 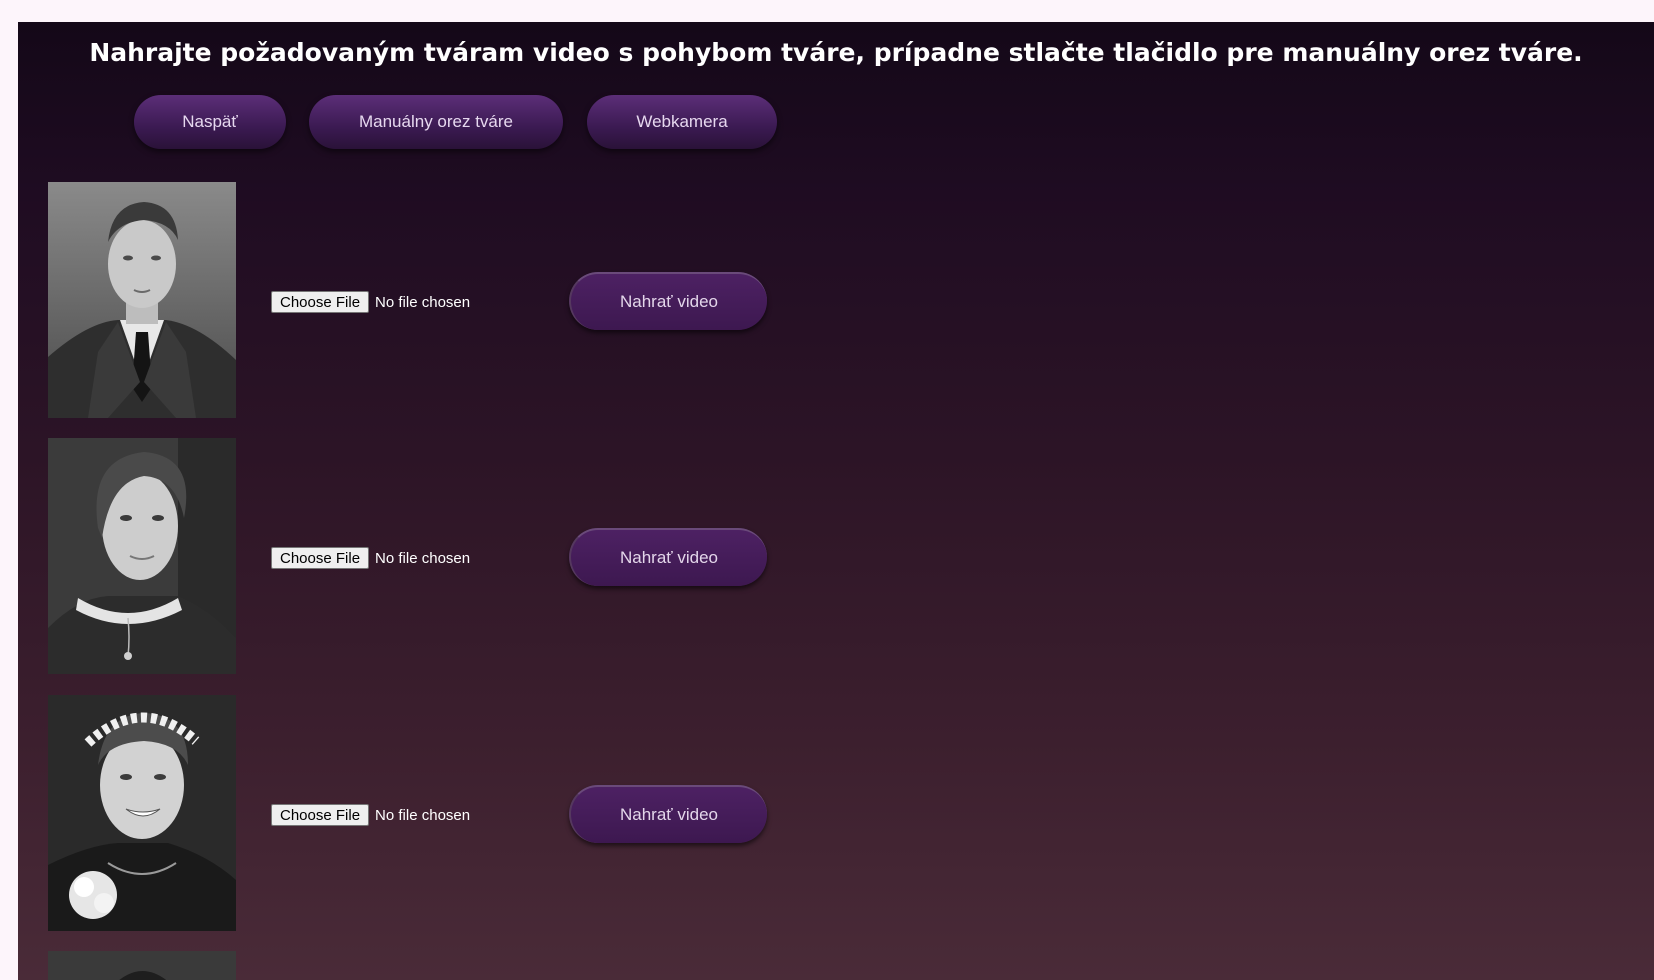 I want to click on face-photo-bride, so click(x=142, y=813).